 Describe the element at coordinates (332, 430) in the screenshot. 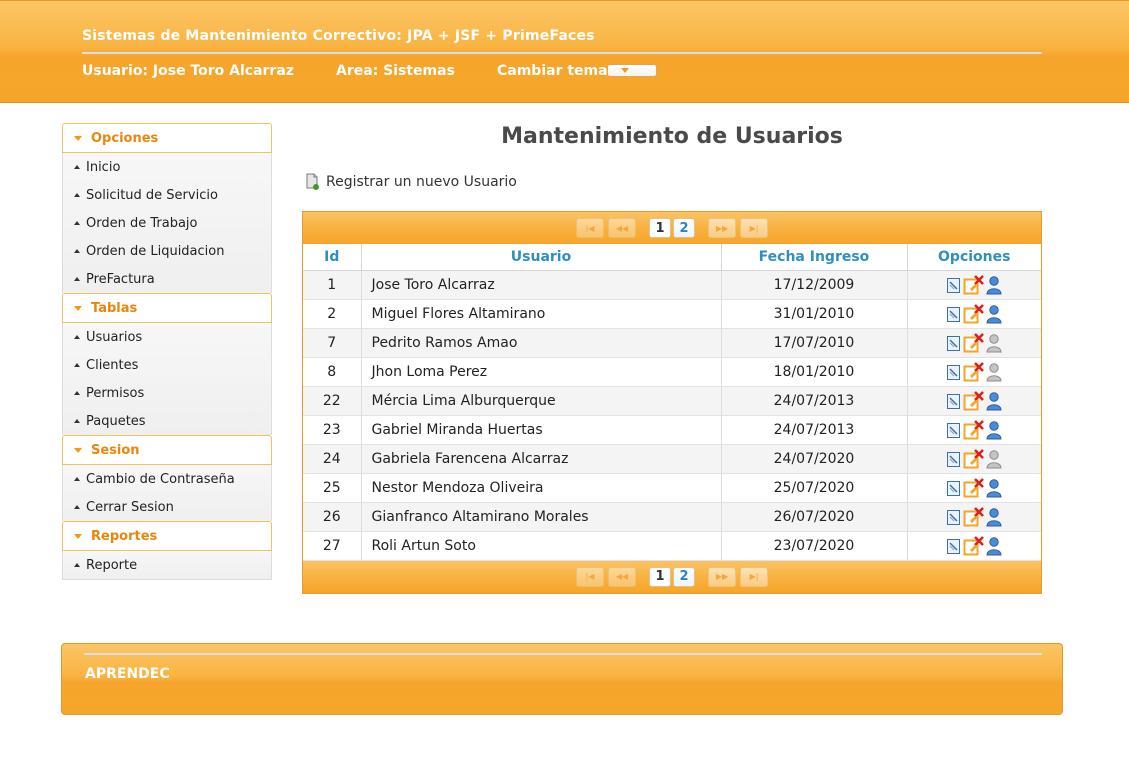

I see `cell-id: 23` at that location.